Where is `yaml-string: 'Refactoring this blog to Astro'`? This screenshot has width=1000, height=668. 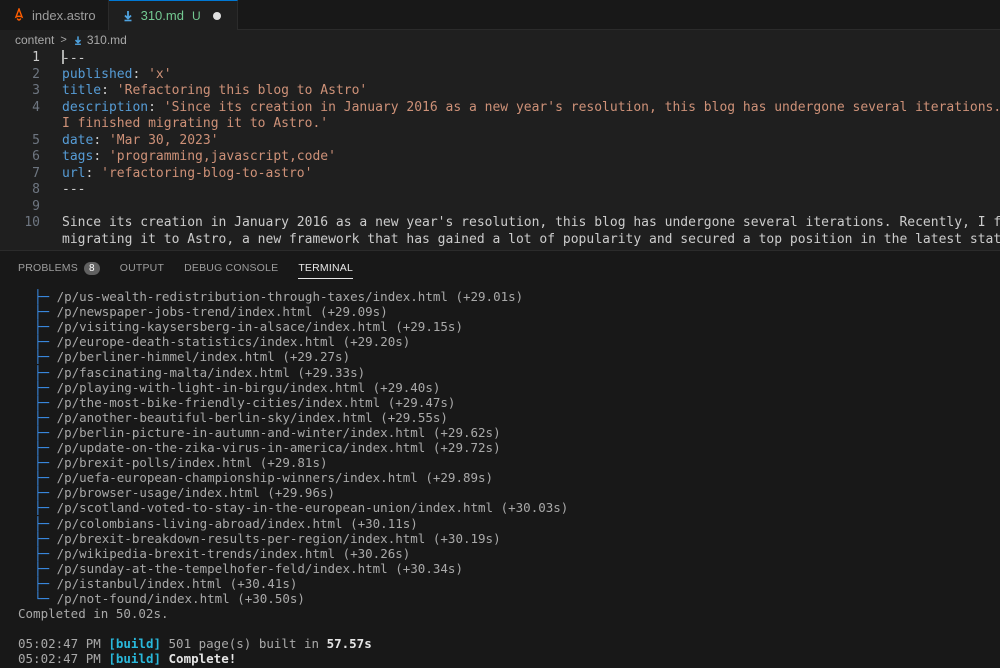 yaml-string: 'Refactoring this blog to Astro' is located at coordinates (242, 90).